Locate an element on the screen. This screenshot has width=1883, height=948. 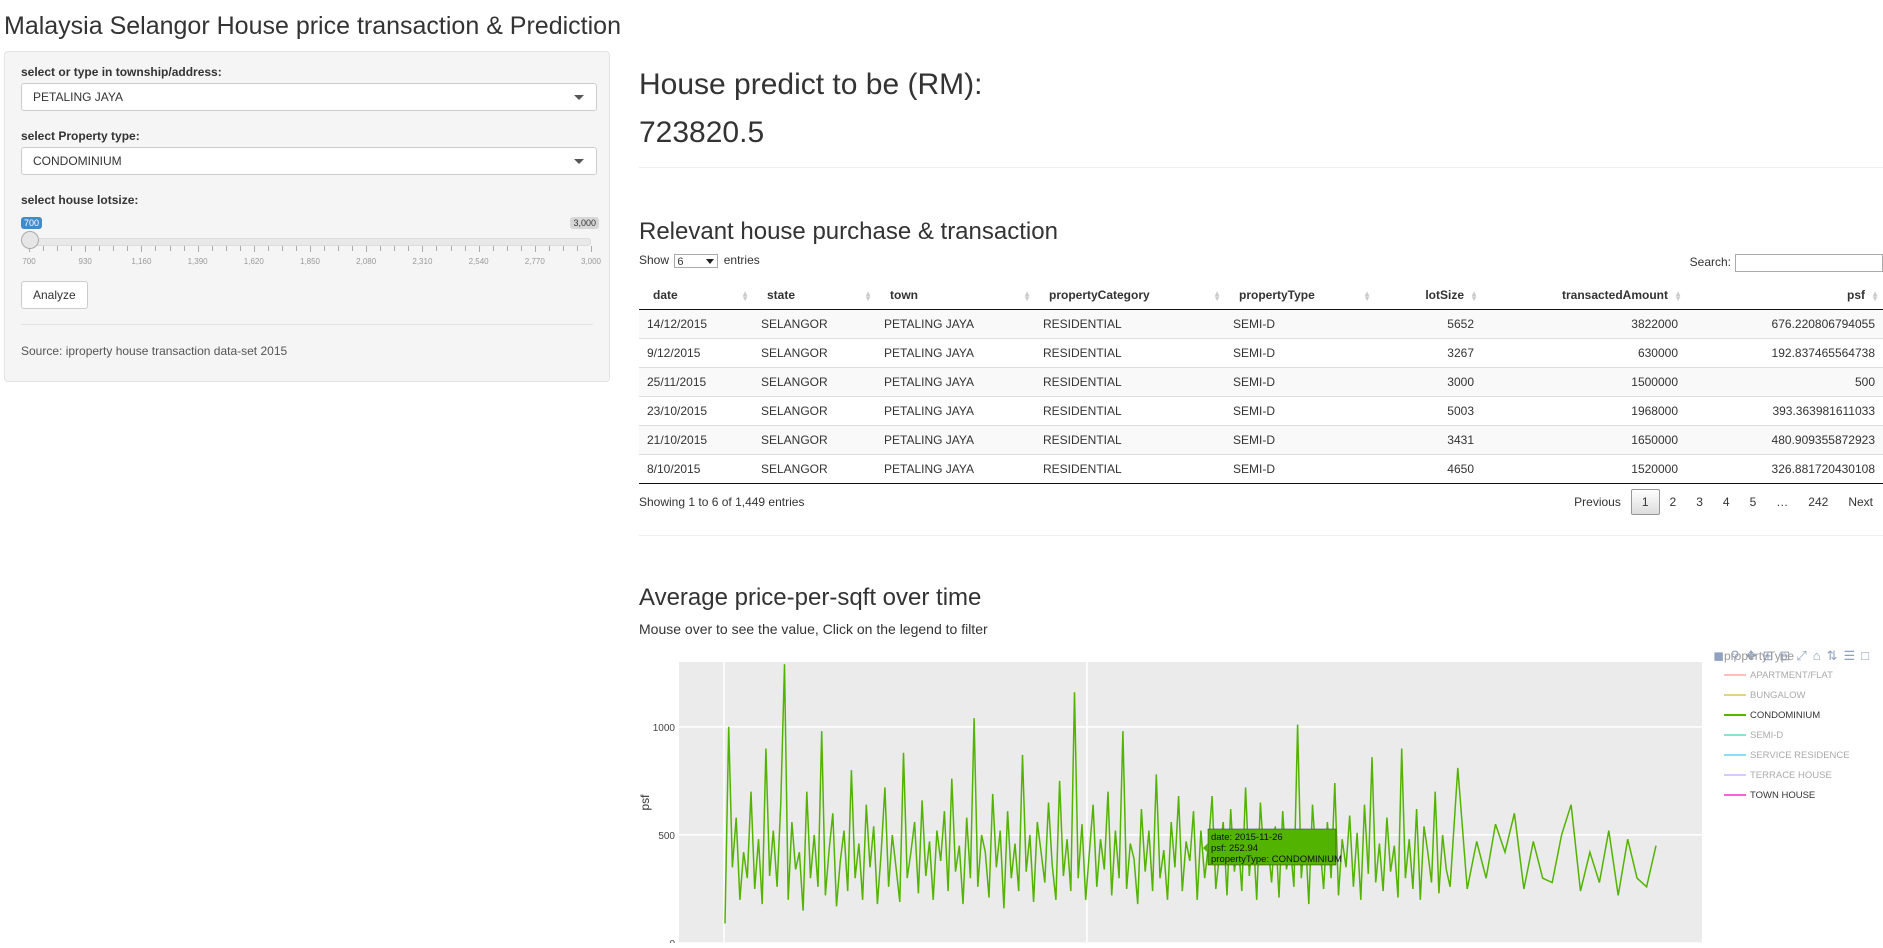
cell-psf: 393.363981611033 is located at coordinates (1784, 411).